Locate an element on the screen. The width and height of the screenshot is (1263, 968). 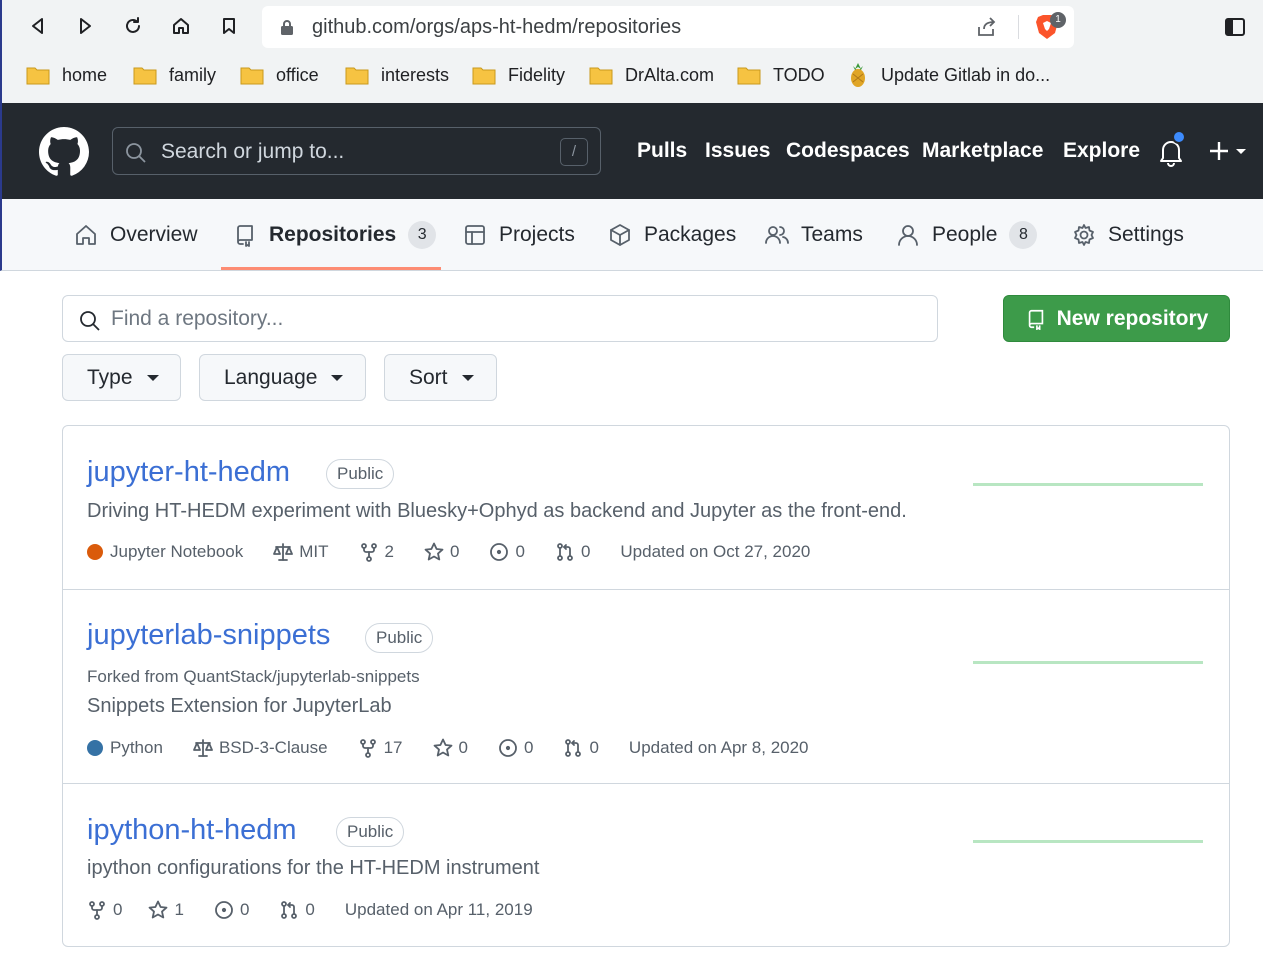
law-scale-icon is located at coordinates (203, 748).